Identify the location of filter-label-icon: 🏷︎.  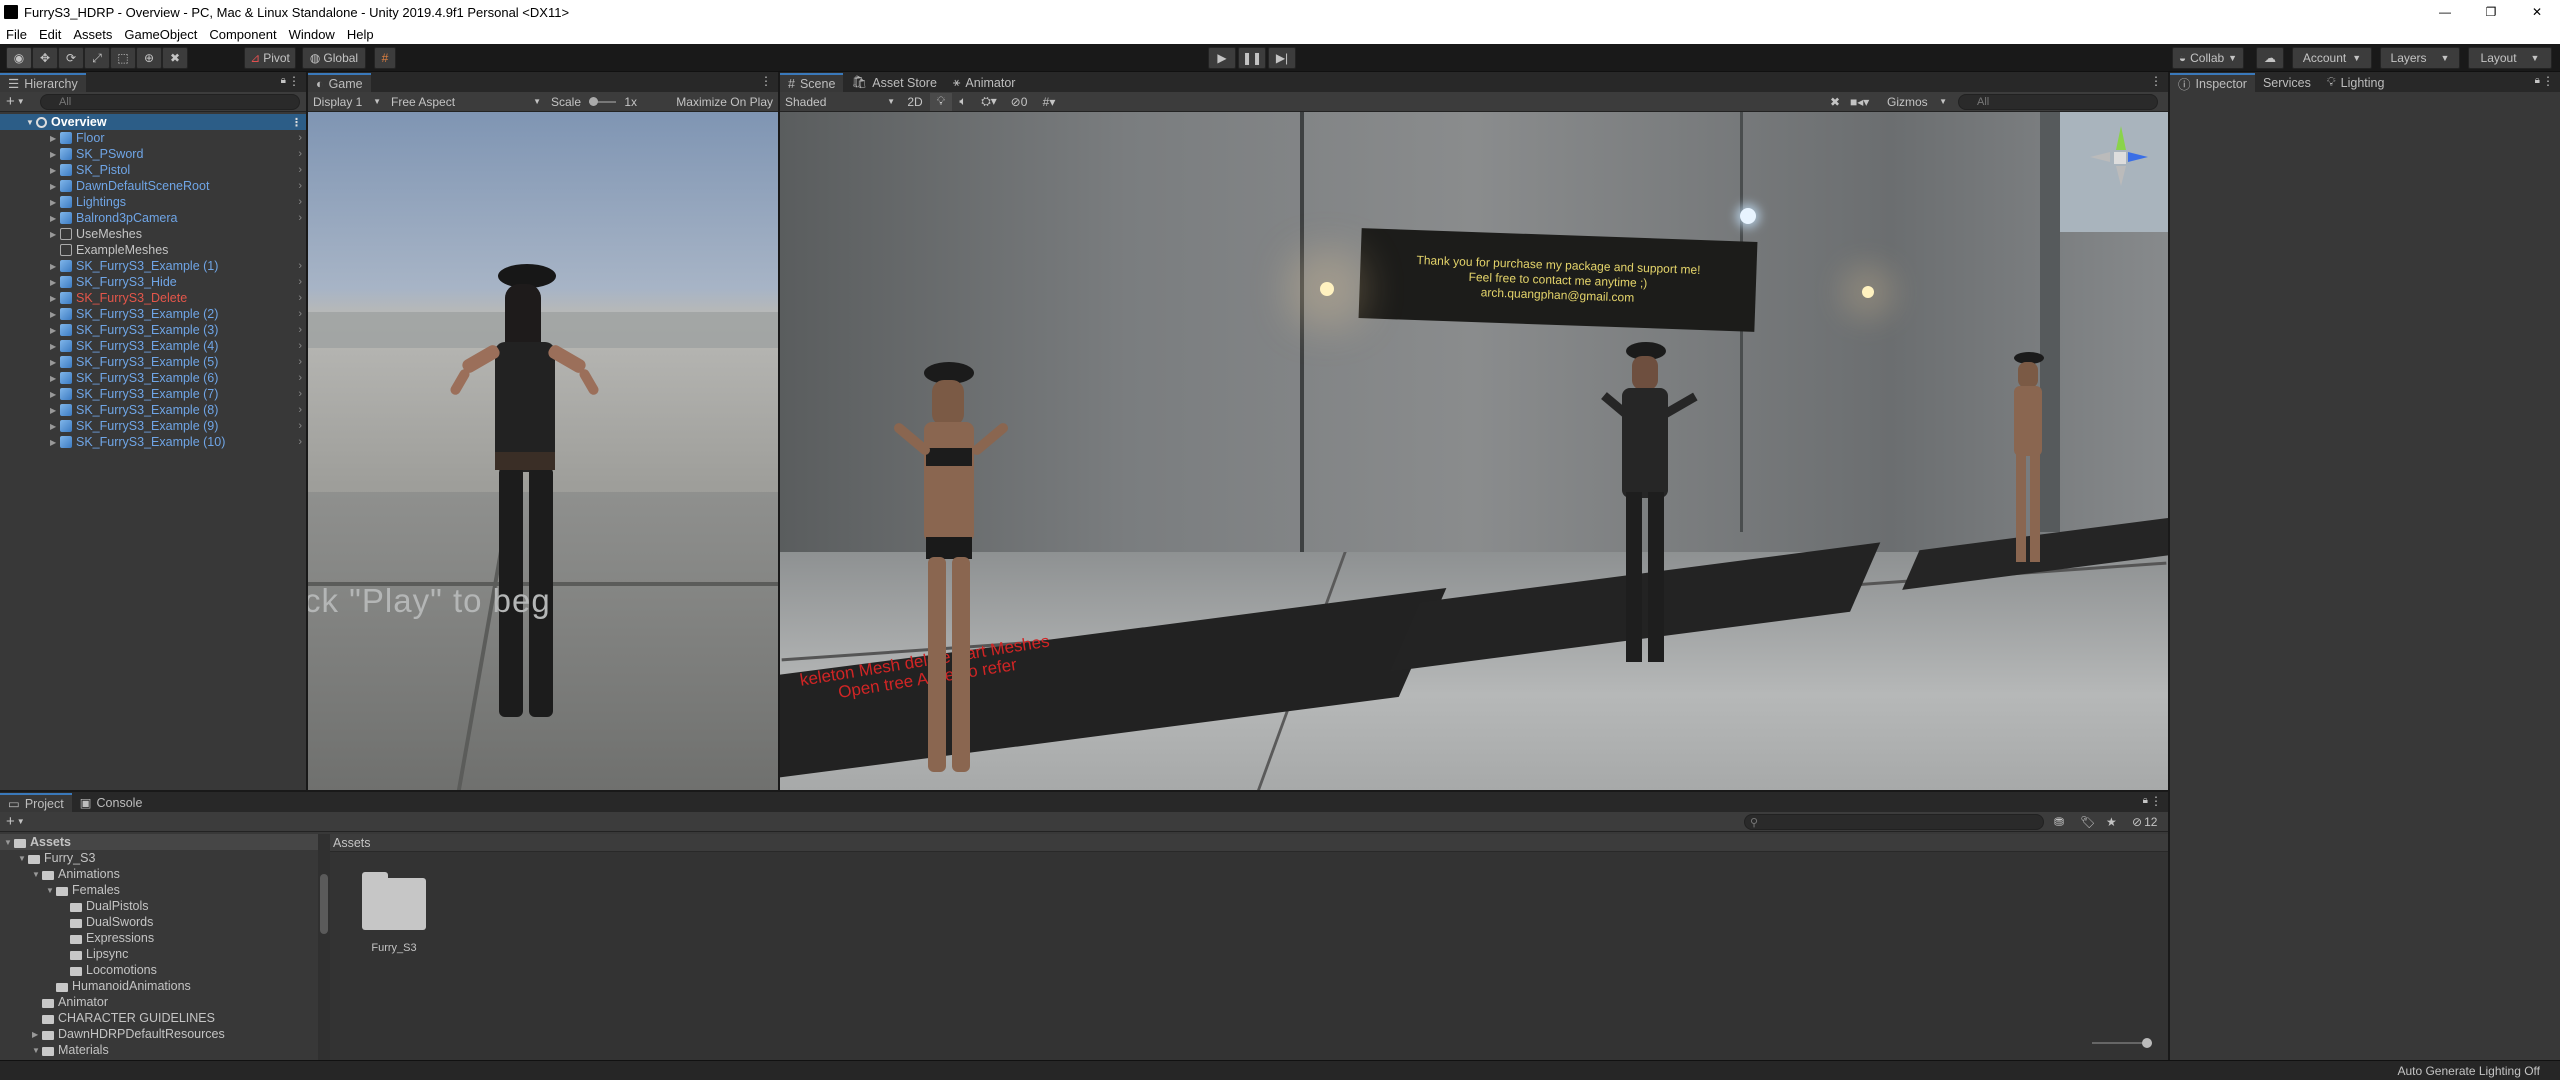
(2087, 822).